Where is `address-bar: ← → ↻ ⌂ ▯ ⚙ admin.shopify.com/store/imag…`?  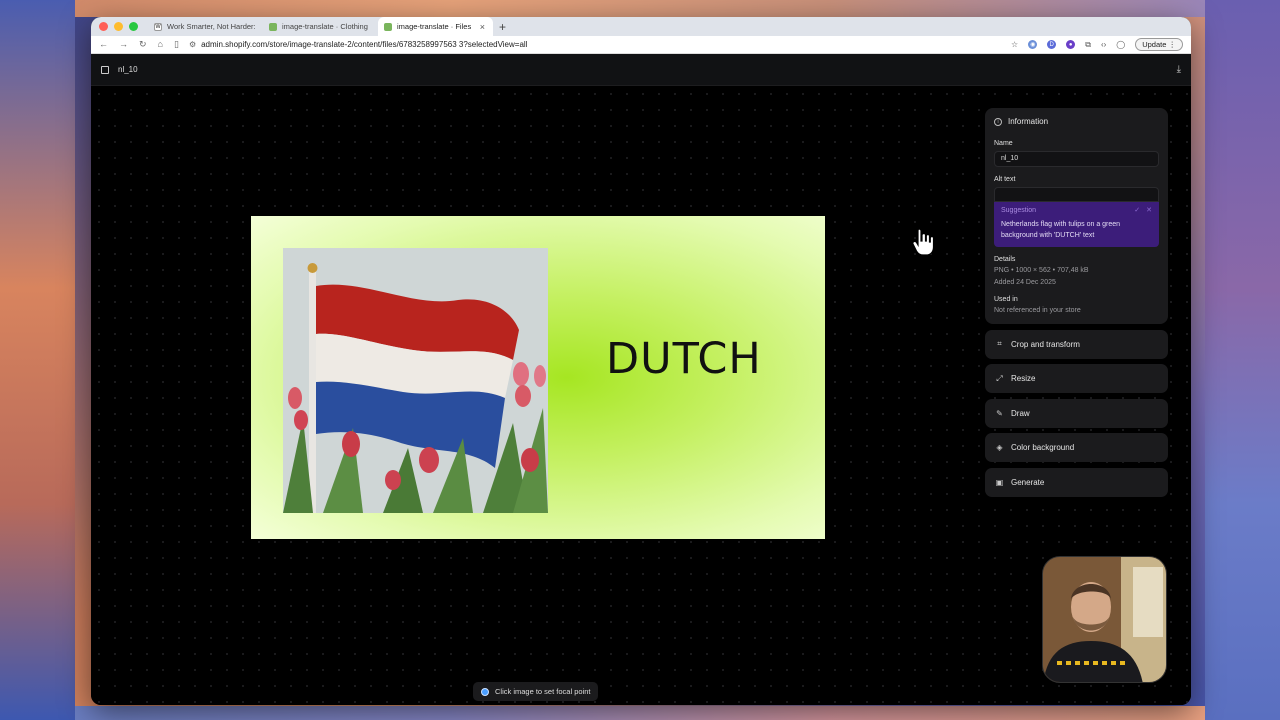
address-bar: ← → ↻ ⌂ ▯ ⚙ admin.shopify.com/store/imag… is located at coordinates (641, 45).